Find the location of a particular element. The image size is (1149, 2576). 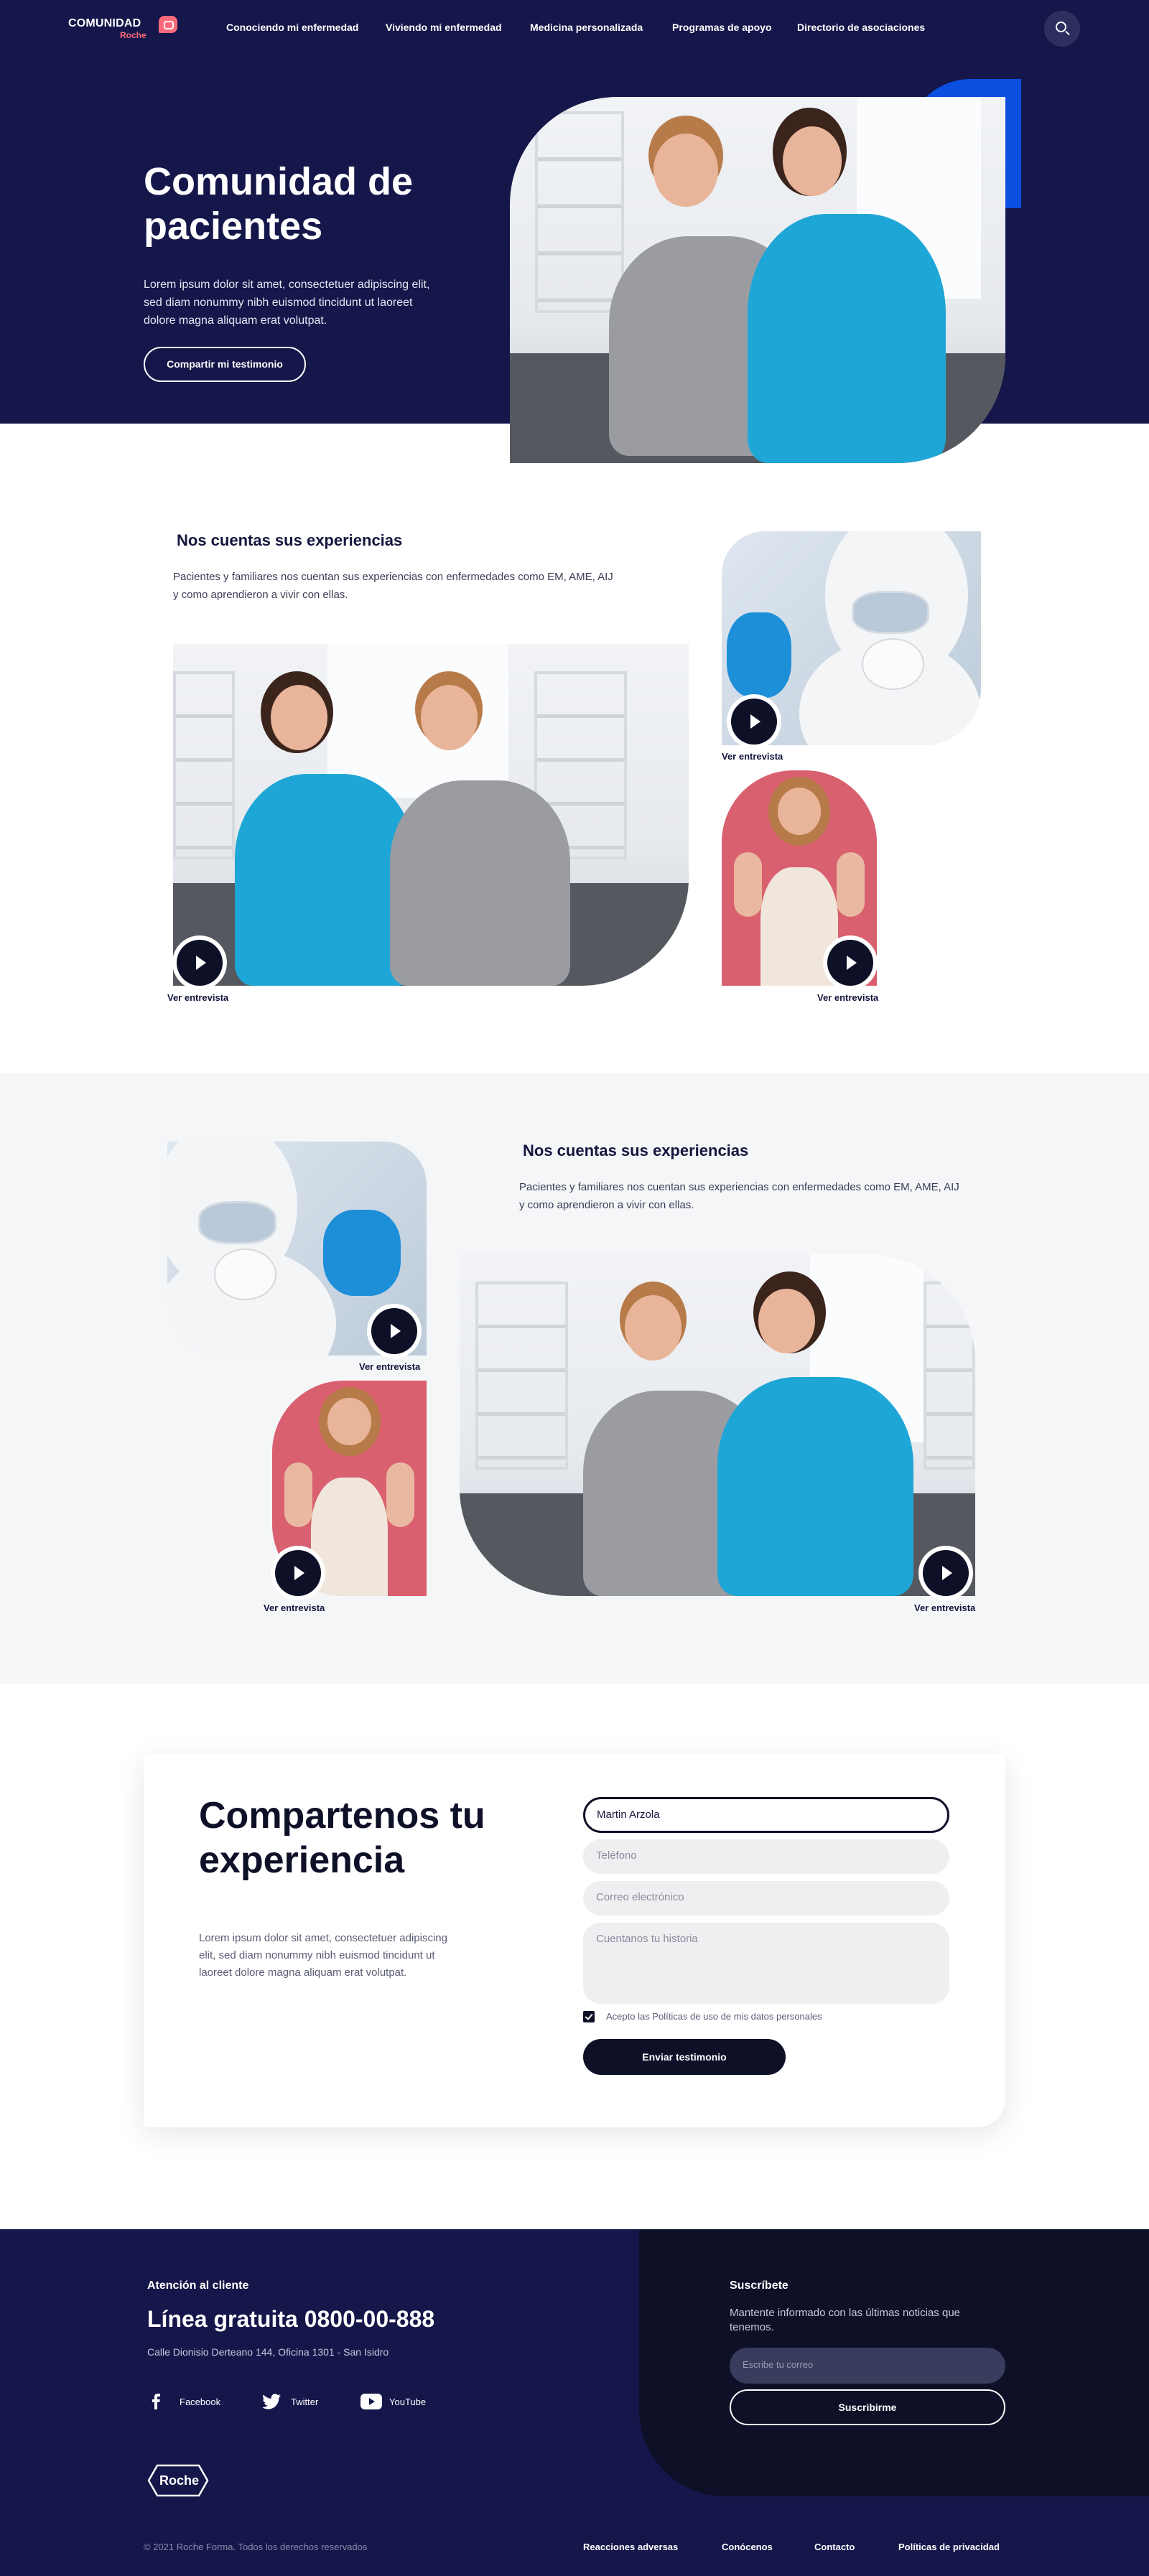

attention-title: Atención al cliente is located at coordinates (198, 2285).